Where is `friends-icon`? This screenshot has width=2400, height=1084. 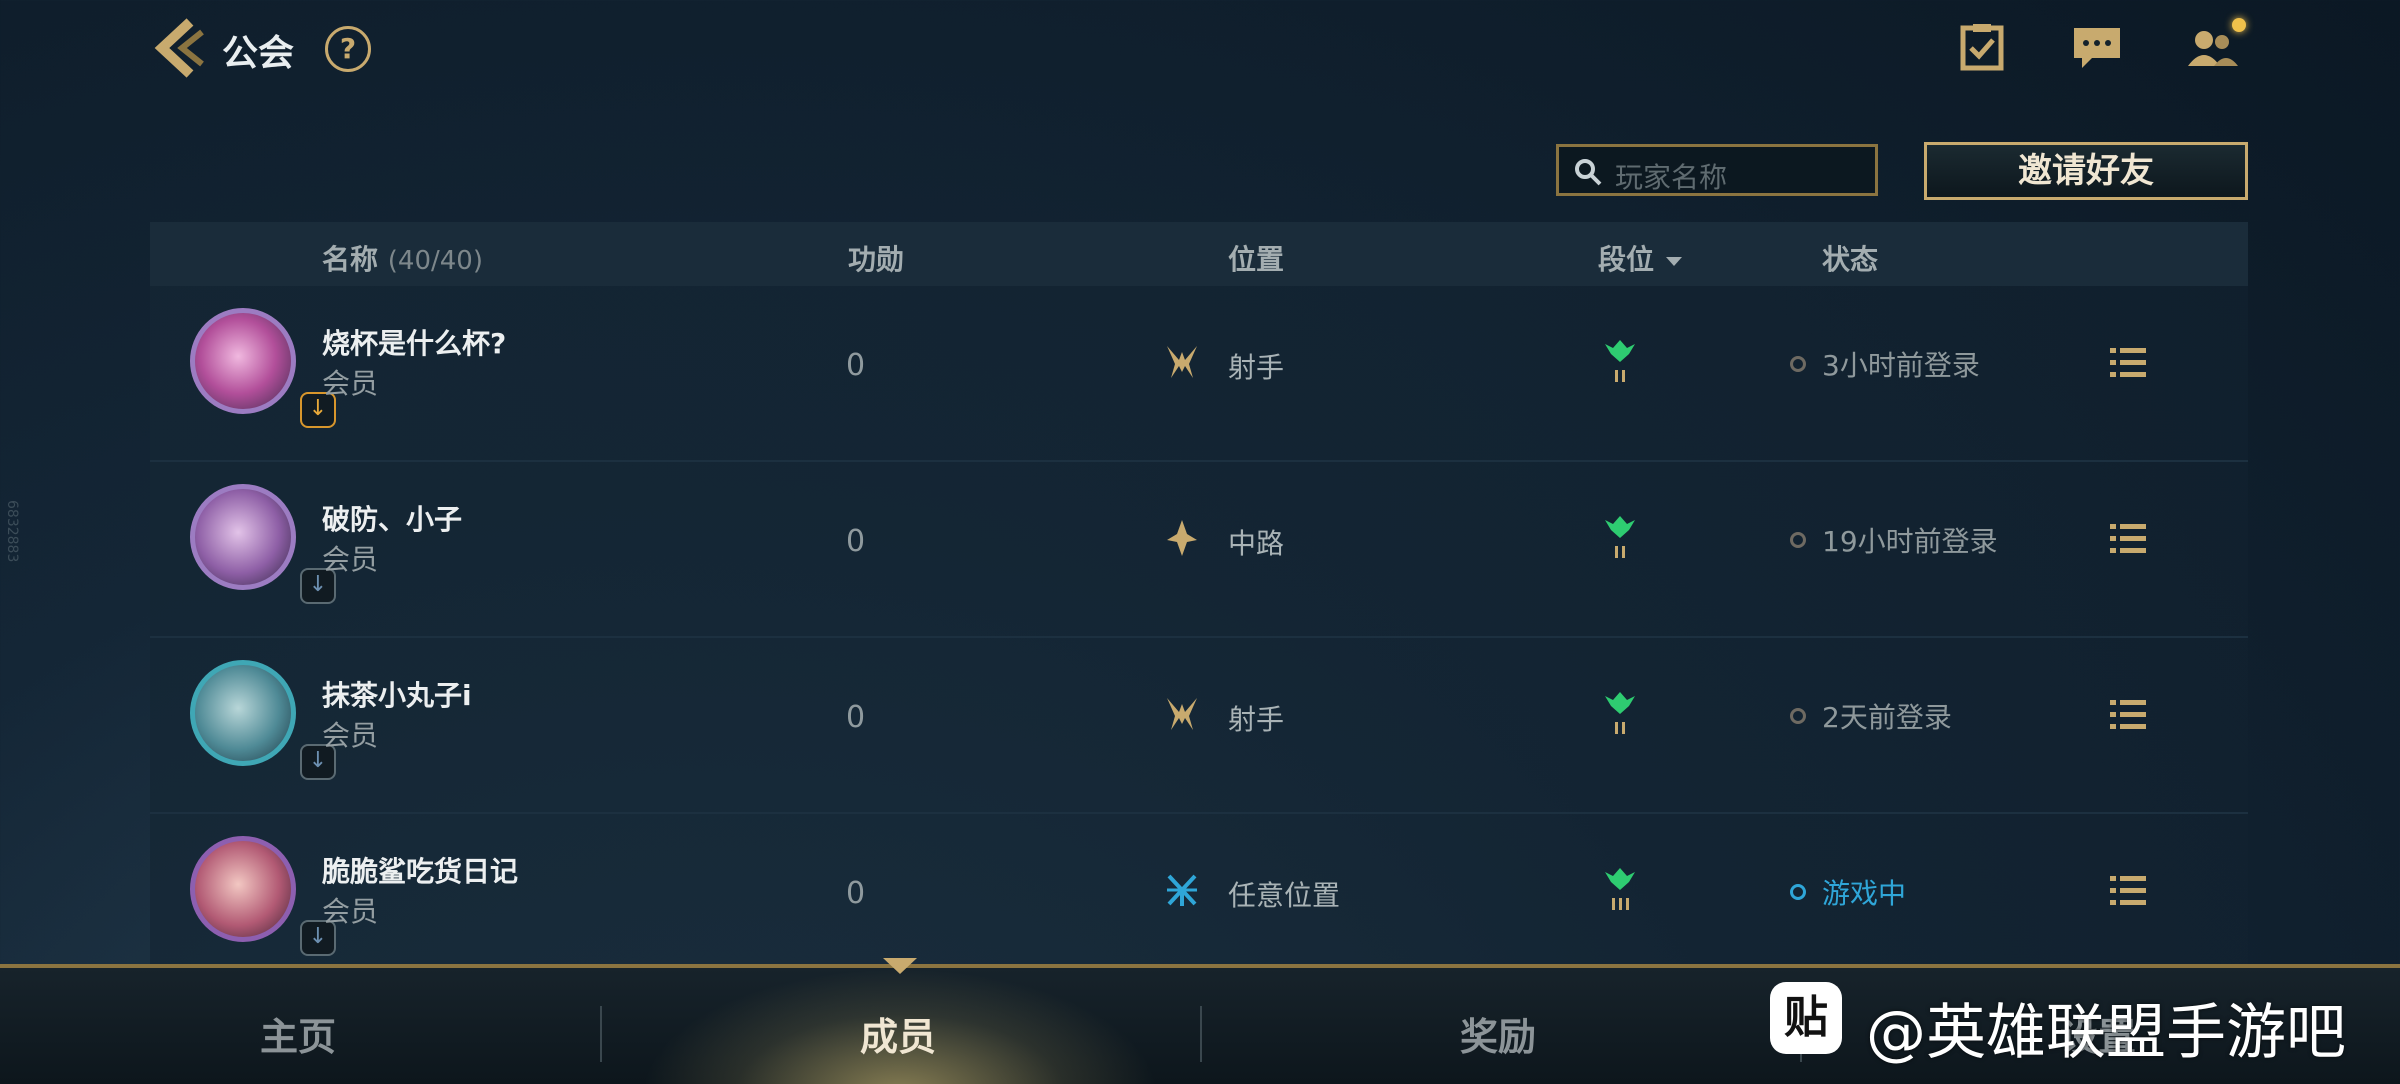
friends-icon is located at coordinates (2212, 47).